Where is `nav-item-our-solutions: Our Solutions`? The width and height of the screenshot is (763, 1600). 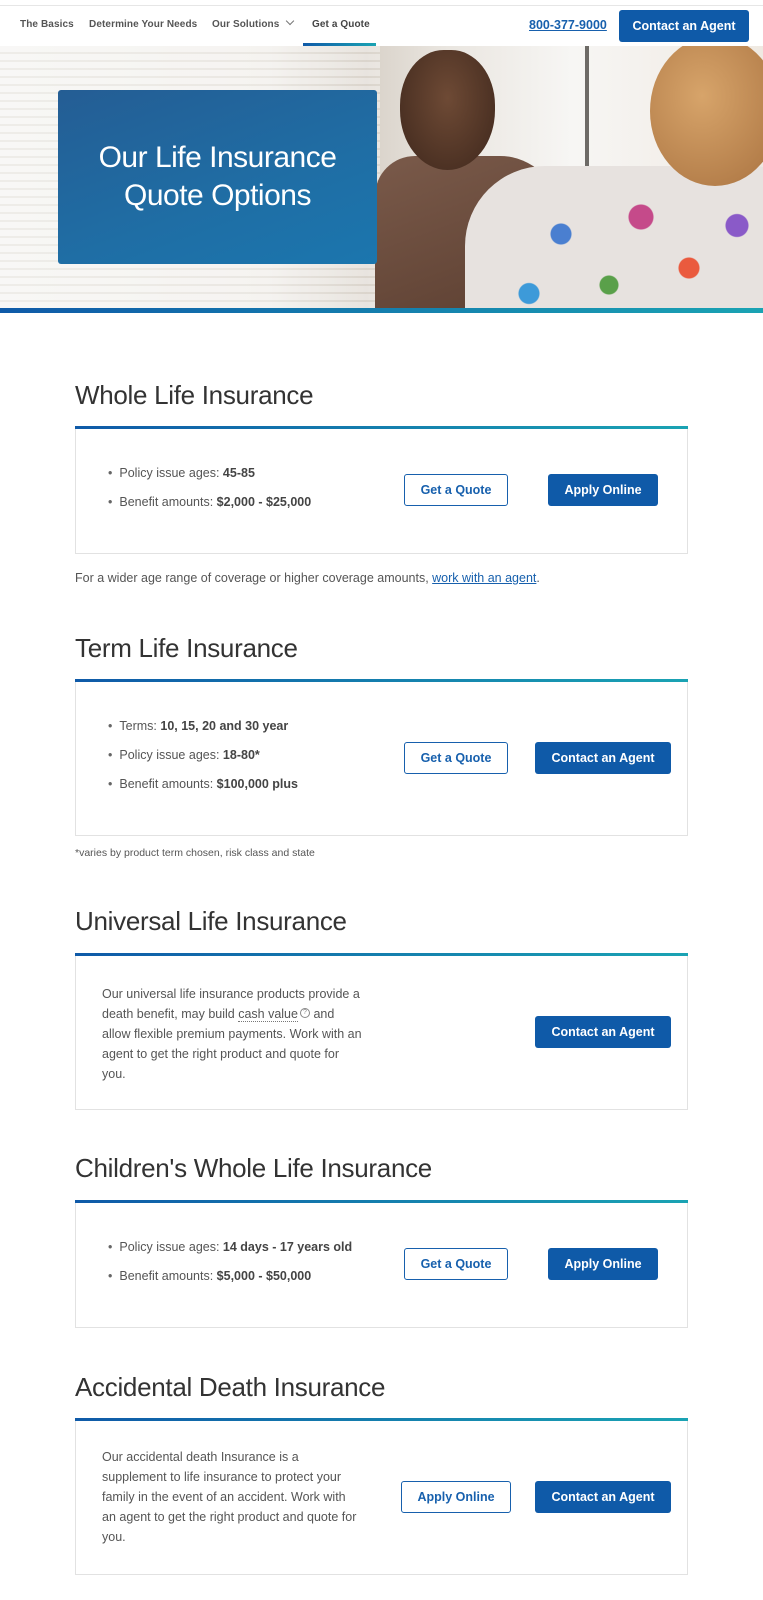
nav-item-our-solutions: Our Solutions is located at coordinates (253, 23).